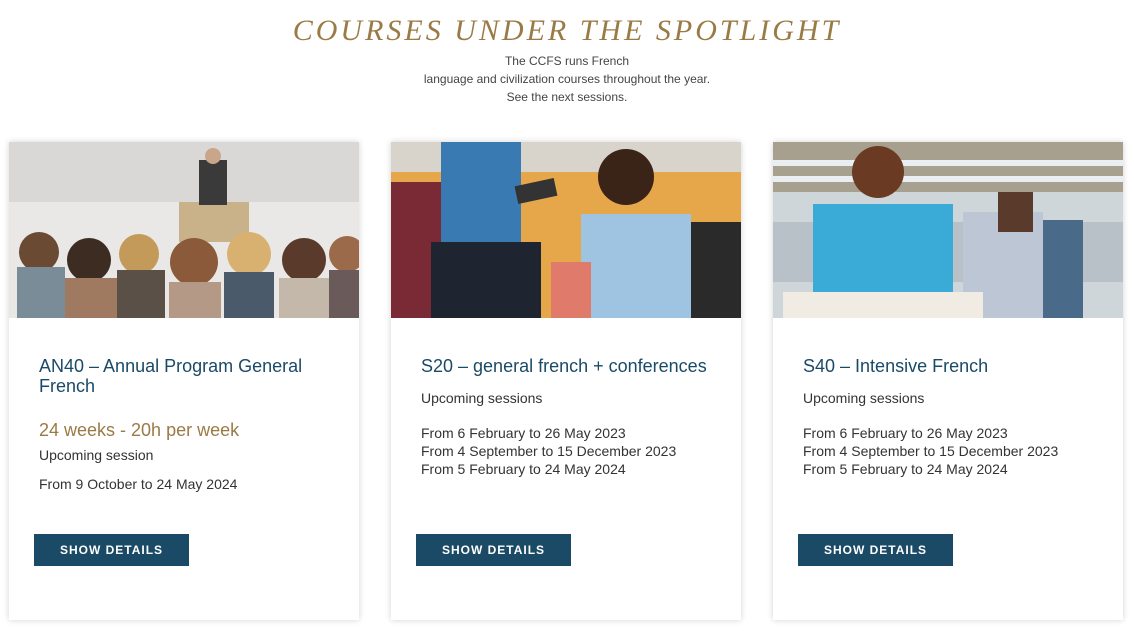 The image size is (1134, 631). I want to click on intro-line: The CCFS runs French, so click(567, 61).